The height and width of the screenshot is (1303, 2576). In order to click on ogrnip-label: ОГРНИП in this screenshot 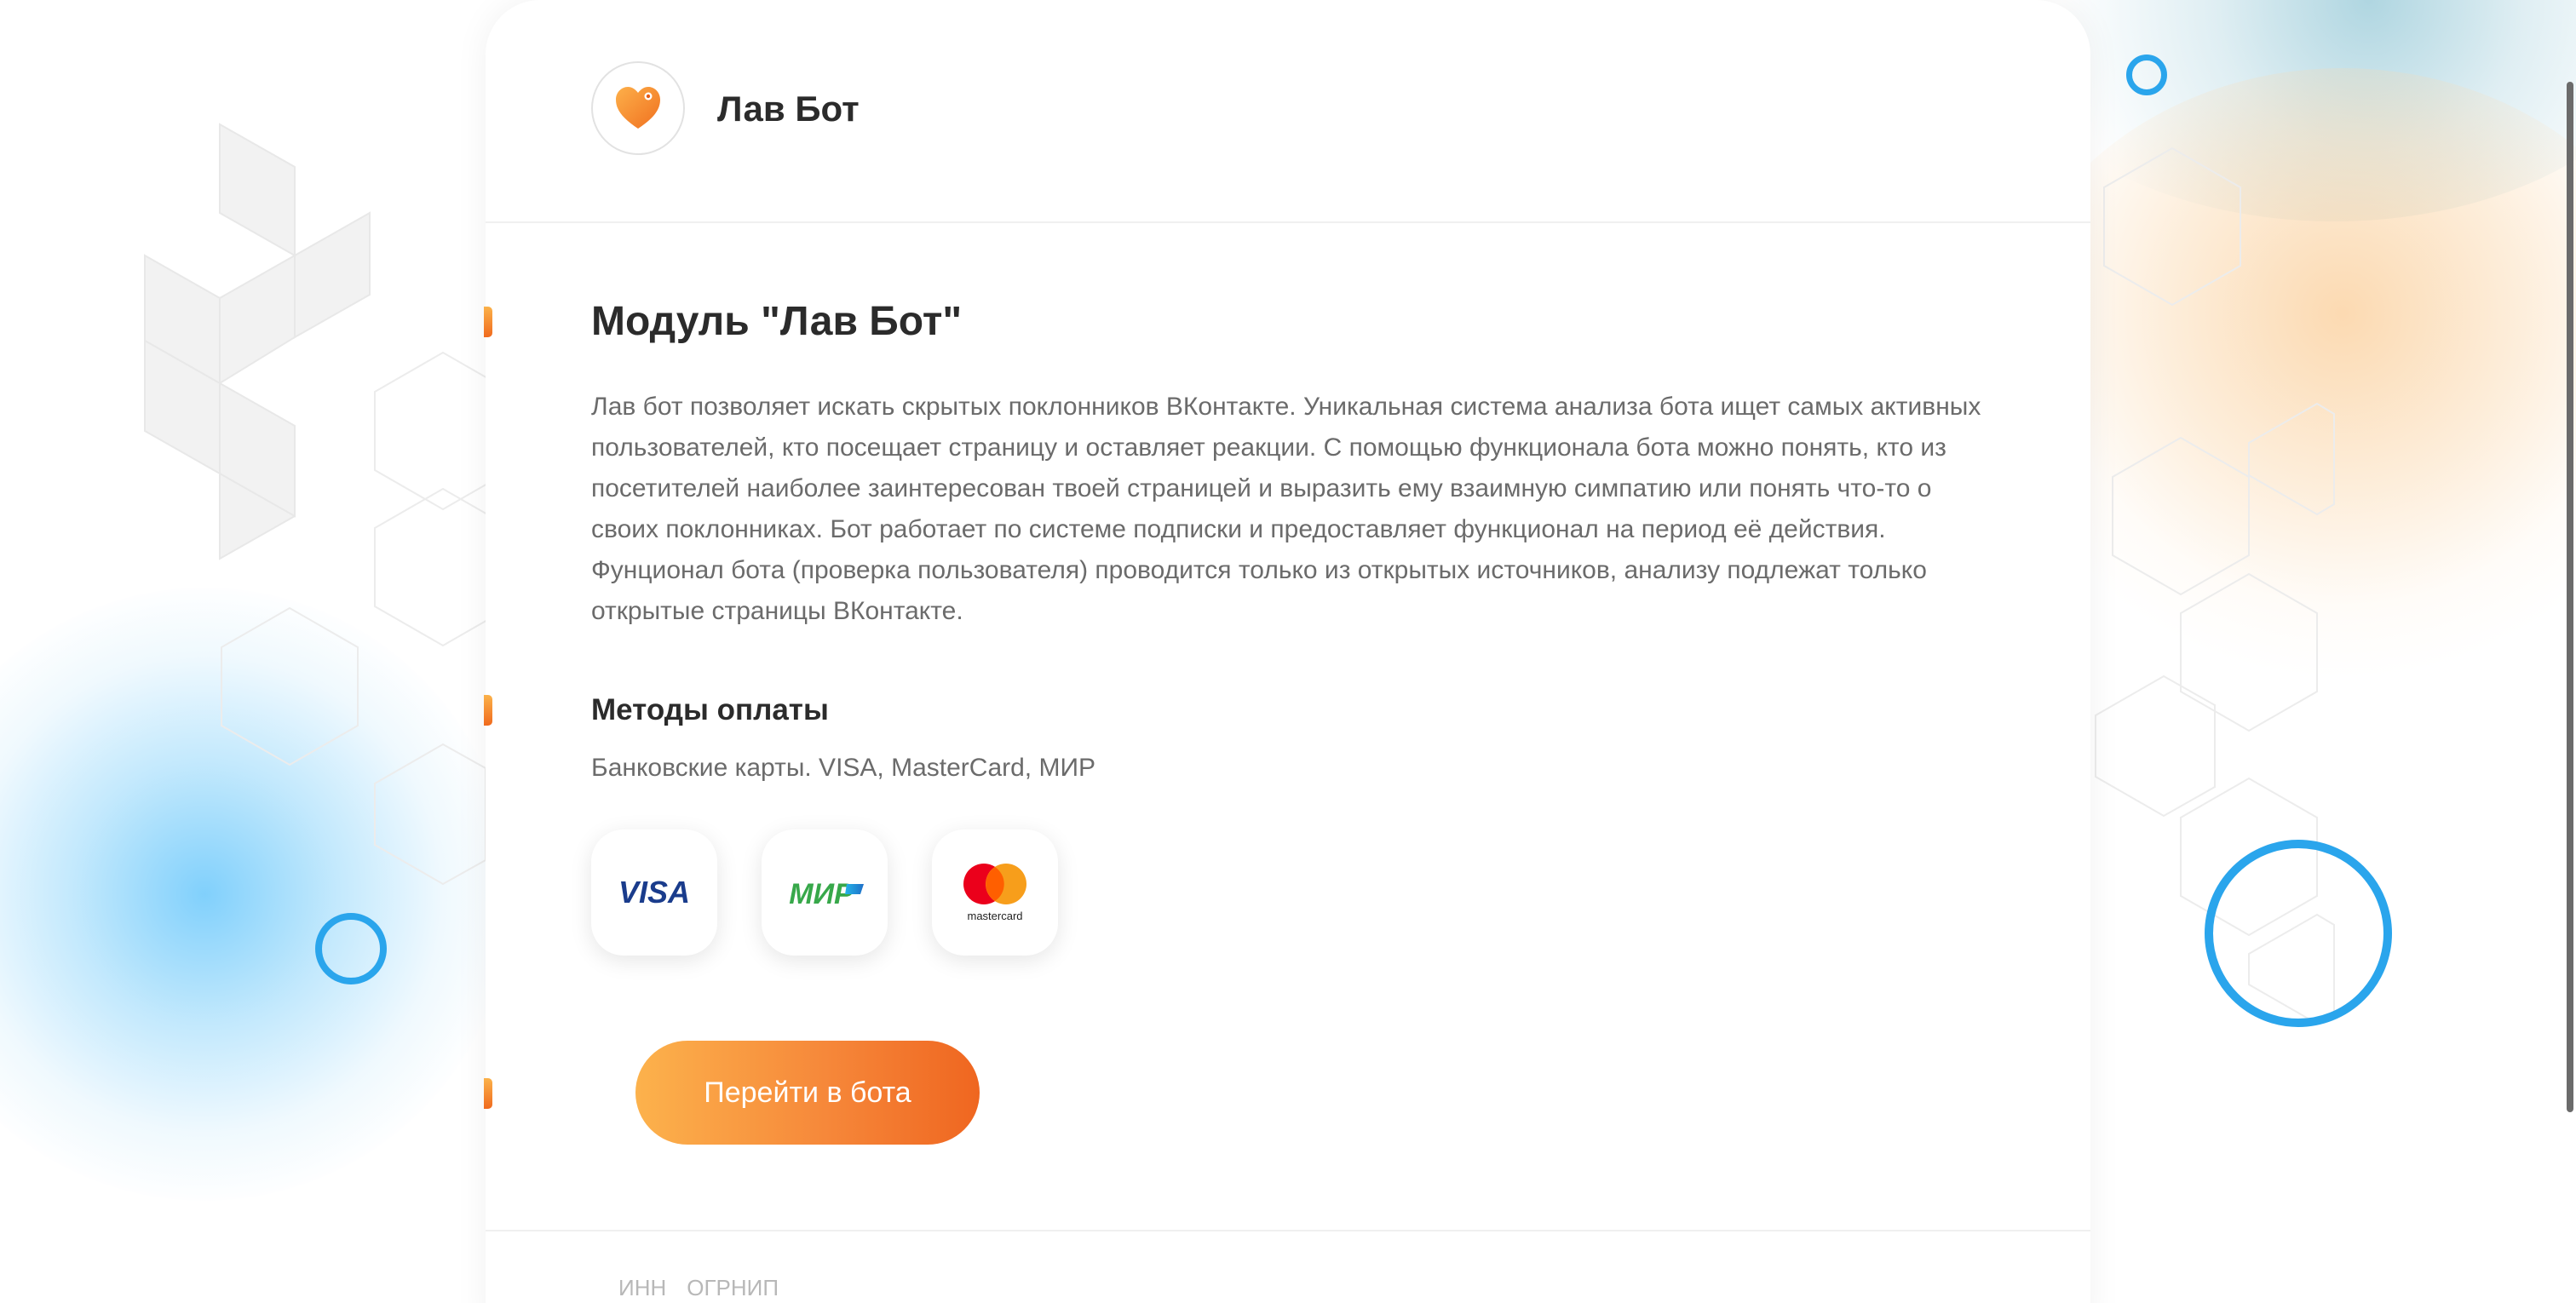, I will do `click(733, 1288)`.